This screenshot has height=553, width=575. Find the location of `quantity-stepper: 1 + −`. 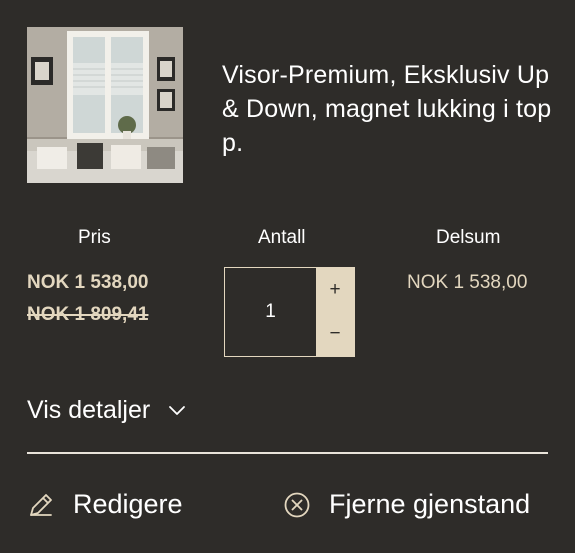

quantity-stepper: 1 + − is located at coordinates (289, 312).